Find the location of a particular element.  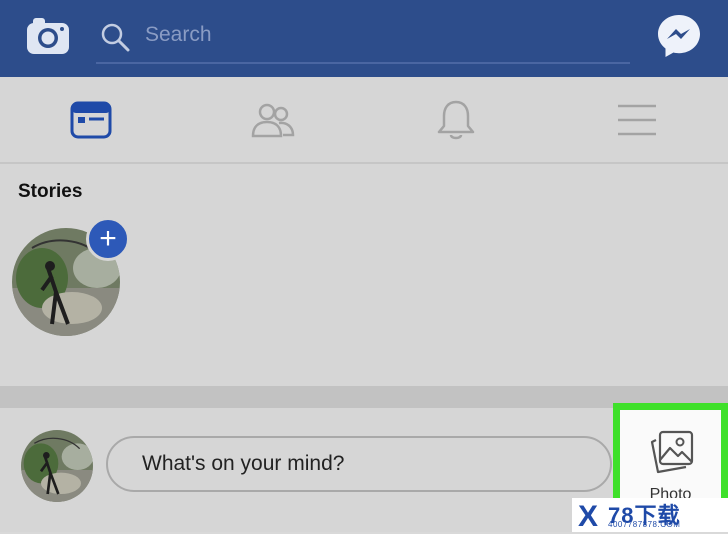

top-bar: Search is located at coordinates (364, 38).